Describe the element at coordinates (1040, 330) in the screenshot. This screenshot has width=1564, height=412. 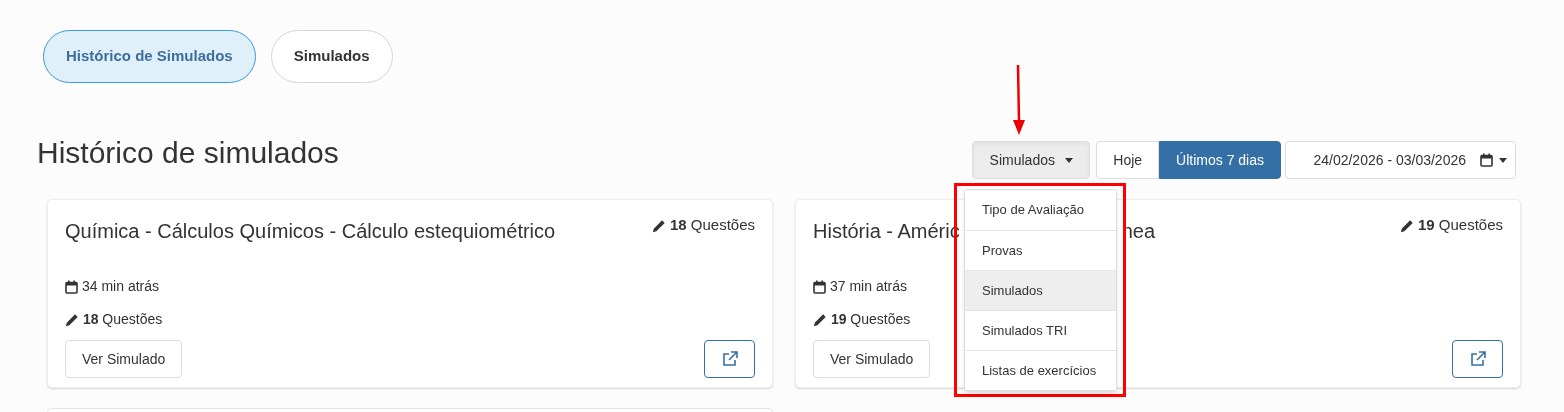
I see `menu-item: Simulados TRI` at that location.